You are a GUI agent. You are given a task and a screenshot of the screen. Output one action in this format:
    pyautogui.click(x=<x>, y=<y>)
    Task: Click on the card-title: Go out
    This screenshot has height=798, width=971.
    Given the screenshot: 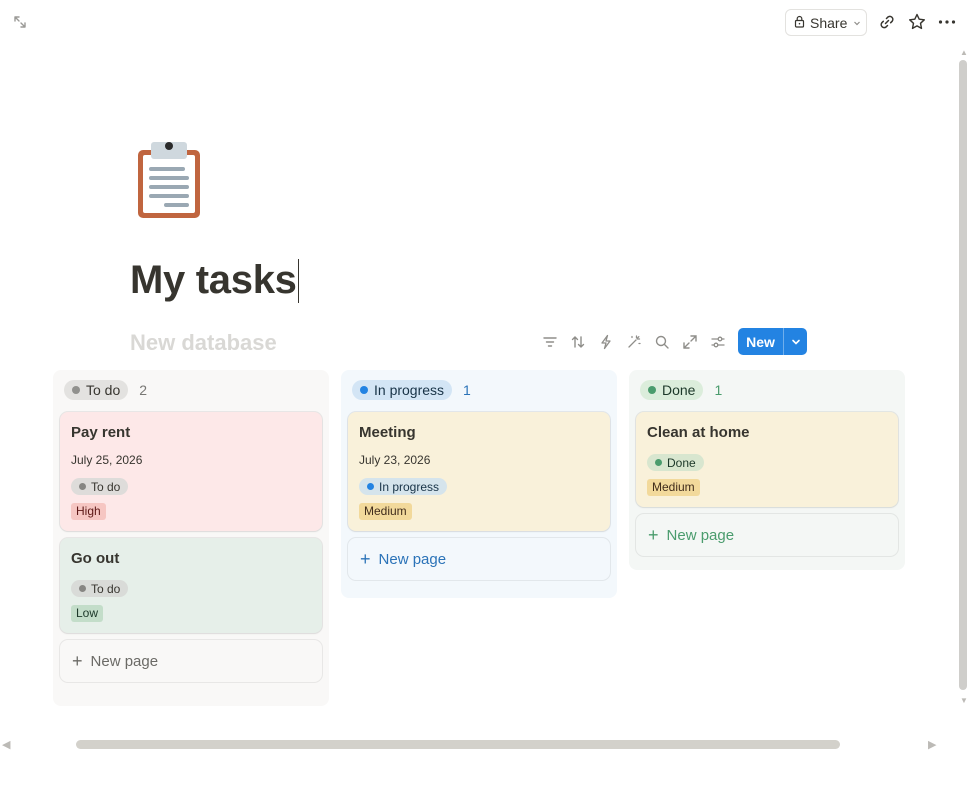 What is the action you would take?
    pyautogui.click(x=95, y=558)
    